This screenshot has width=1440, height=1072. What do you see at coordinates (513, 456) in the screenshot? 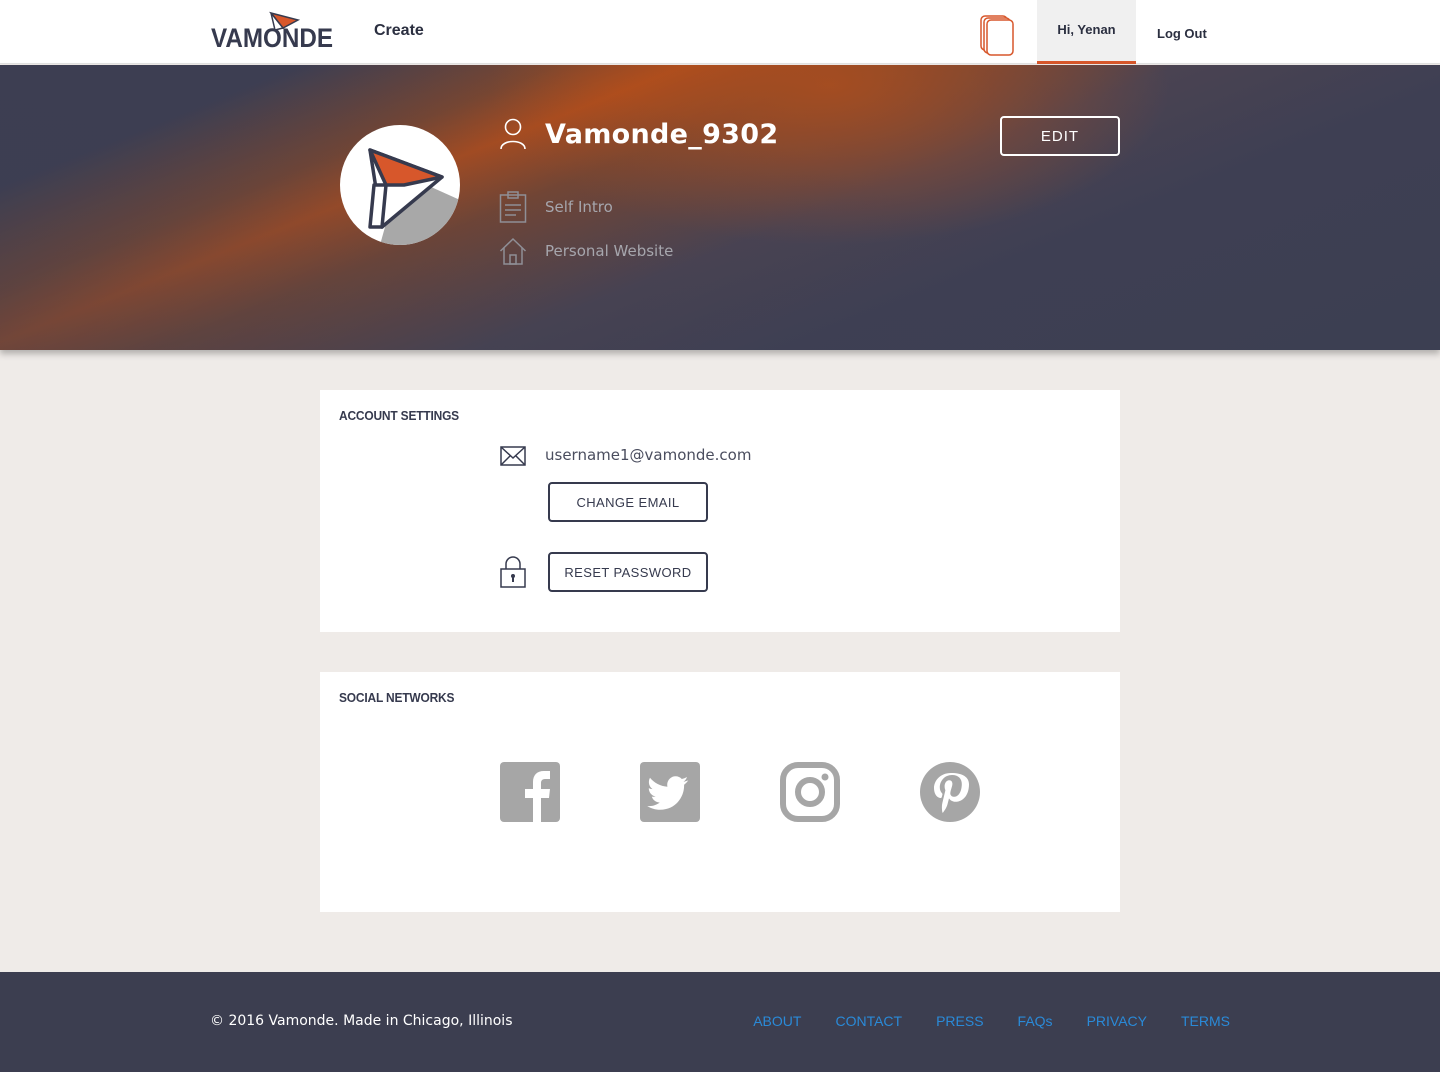
I see `mail-icon` at bounding box center [513, 456].